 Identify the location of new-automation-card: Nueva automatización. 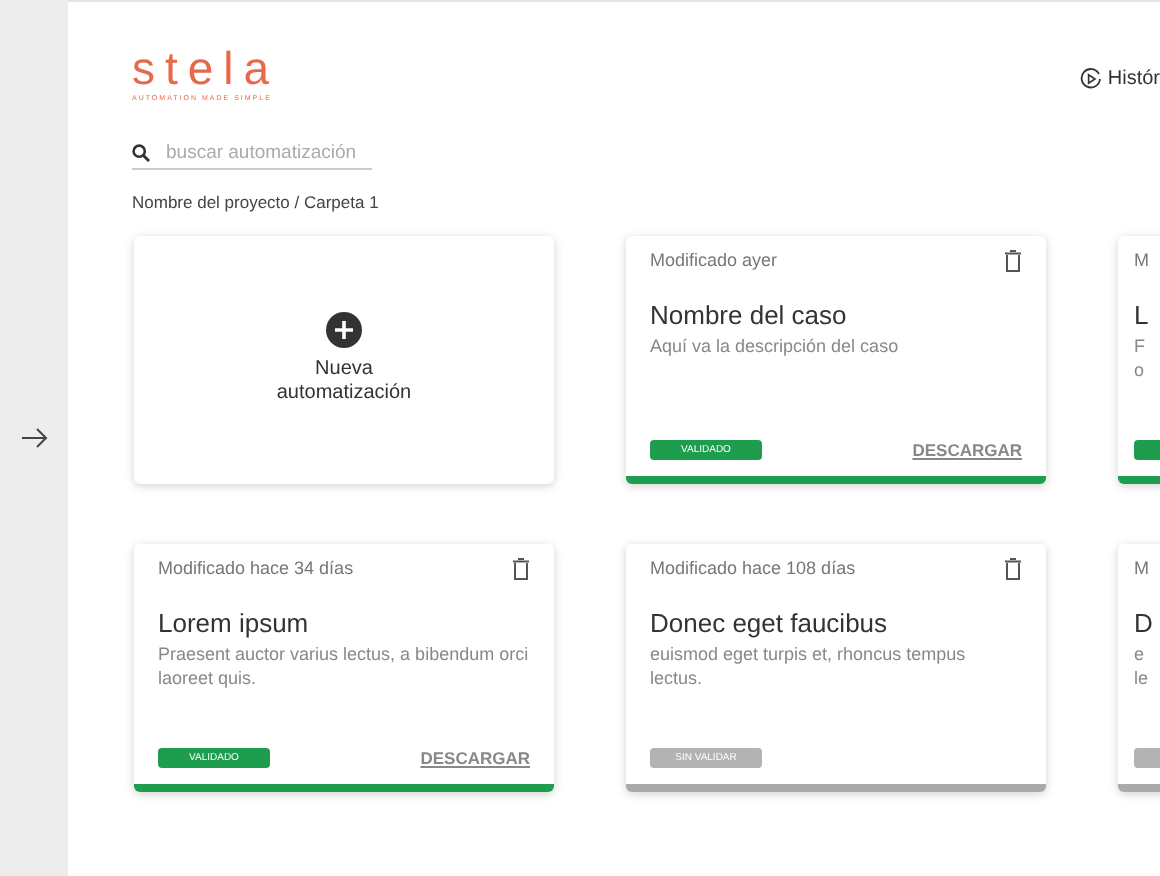
(344, 360).